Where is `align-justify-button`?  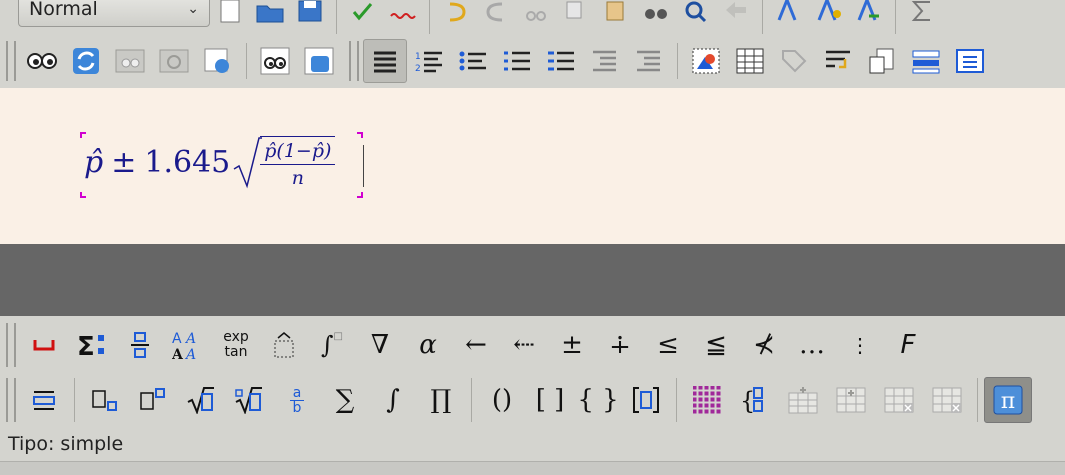
align-justify-button is located at coordinates (385, 61).